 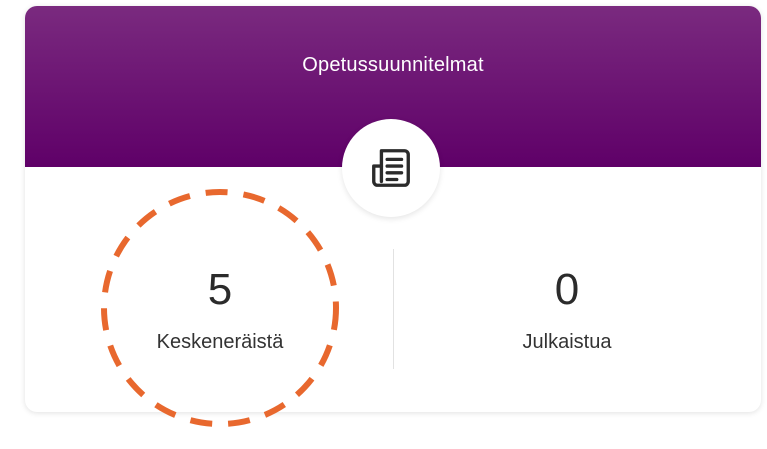 I want to click on stat-in-progress-value: 5, so click(x=220, y=289).